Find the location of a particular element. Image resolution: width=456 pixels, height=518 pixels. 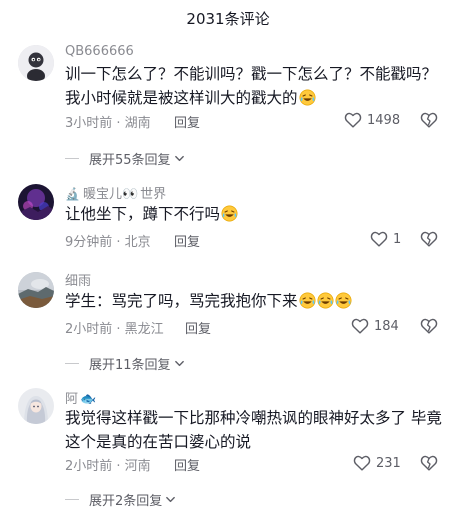

like-button: 1 is located at coordinates (385, 239).